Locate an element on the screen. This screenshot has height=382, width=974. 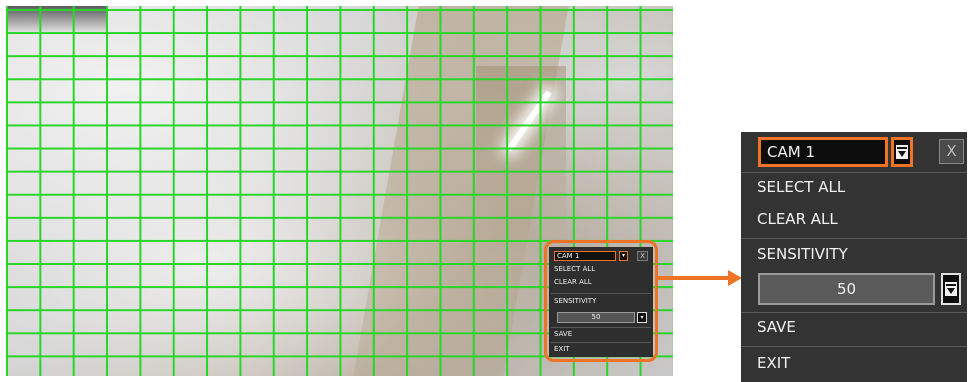
clear-all-button: CLEAR ALL is located at coordinates (797, 219).